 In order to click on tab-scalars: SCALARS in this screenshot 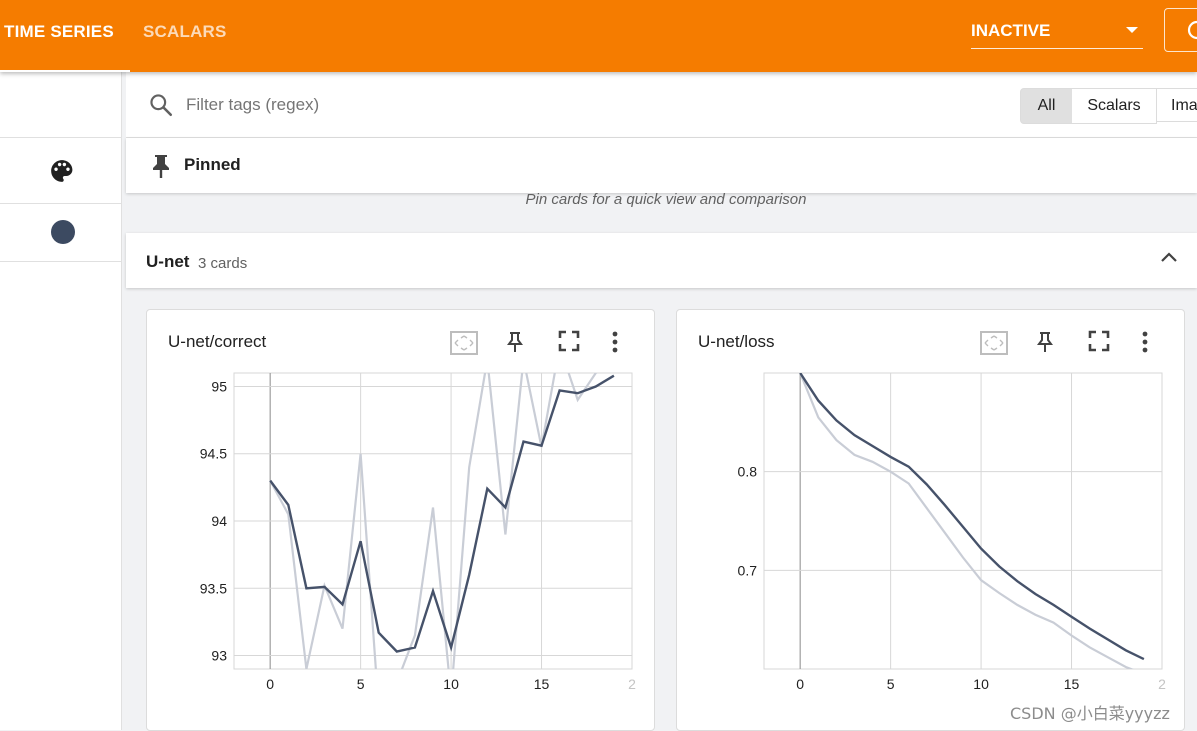, I will do `click(185, 36)`.